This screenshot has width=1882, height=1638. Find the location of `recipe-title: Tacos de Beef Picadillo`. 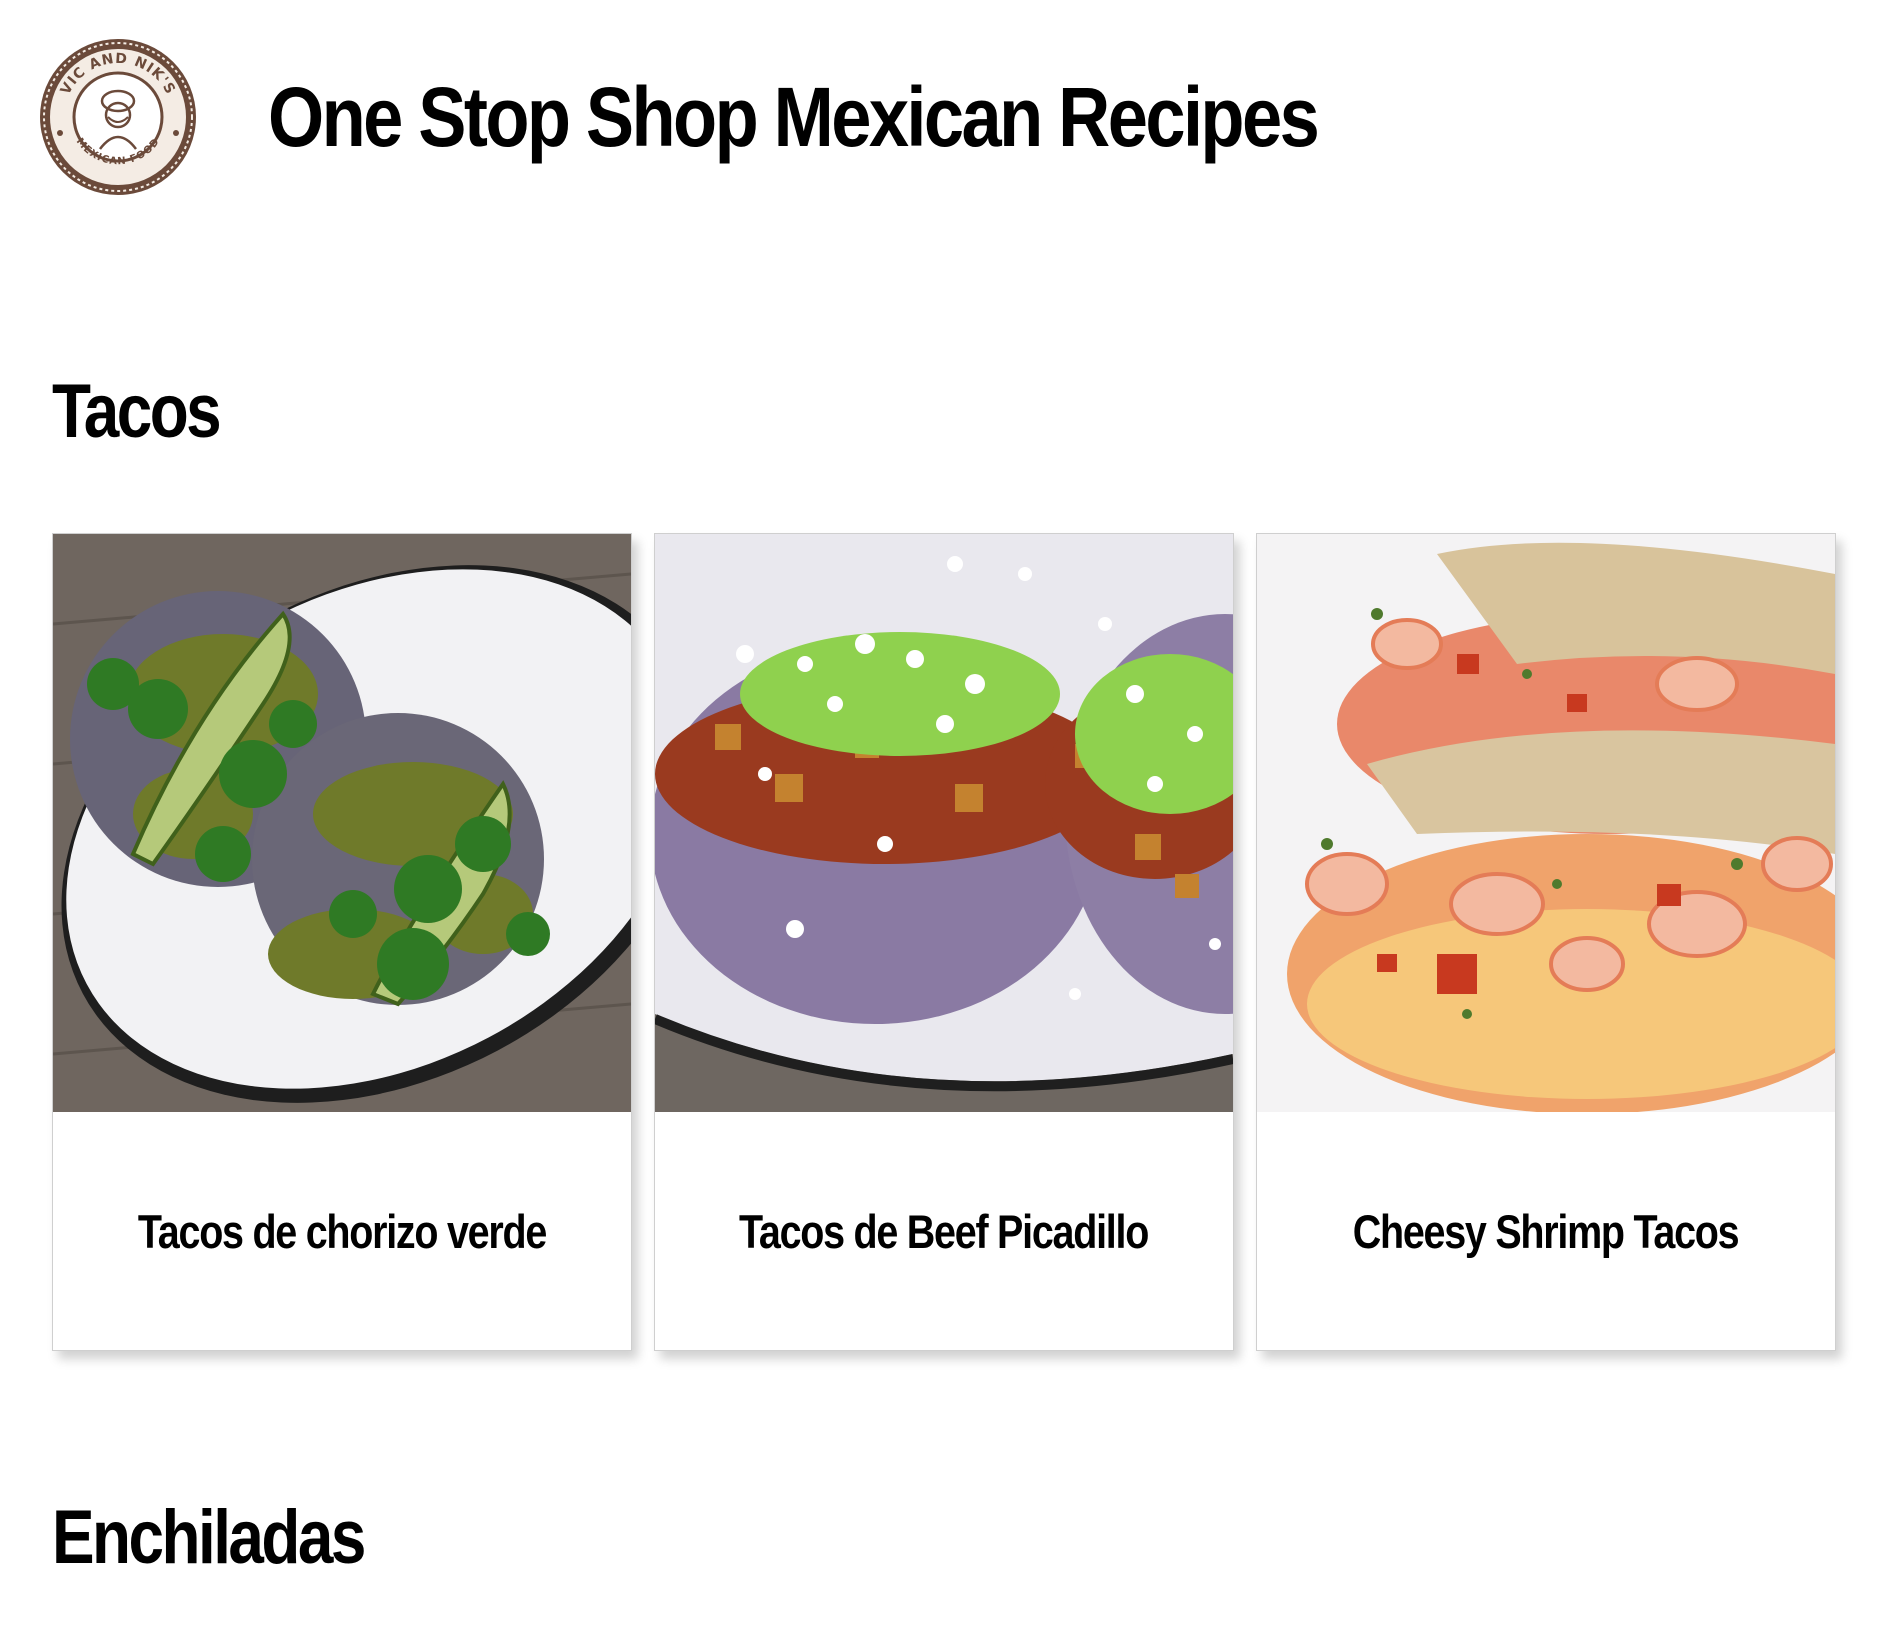

recipe-title: Tacos de Beef Picadillo is located at coordinates (944, 1231).